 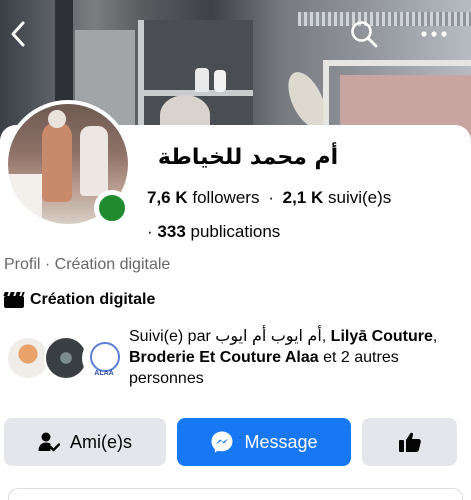 What do you see at coordinates (87, 264) in the screenshot?
I see `profile-type-line: Profil · Création digitale` at bounding box center [87, 264].